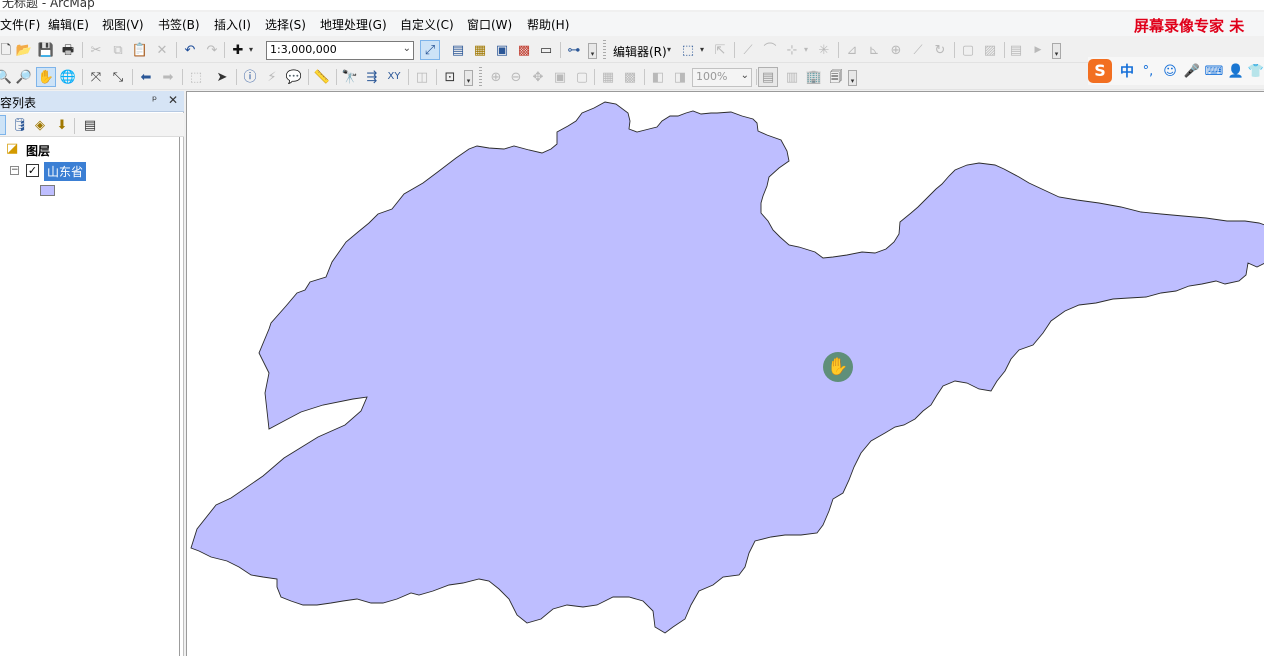 The width and height of the screenshot is (1264, 656). Describe the element at coordinates (46, 77) in the screenshot. I see `pan-icon: ✋` at that location.